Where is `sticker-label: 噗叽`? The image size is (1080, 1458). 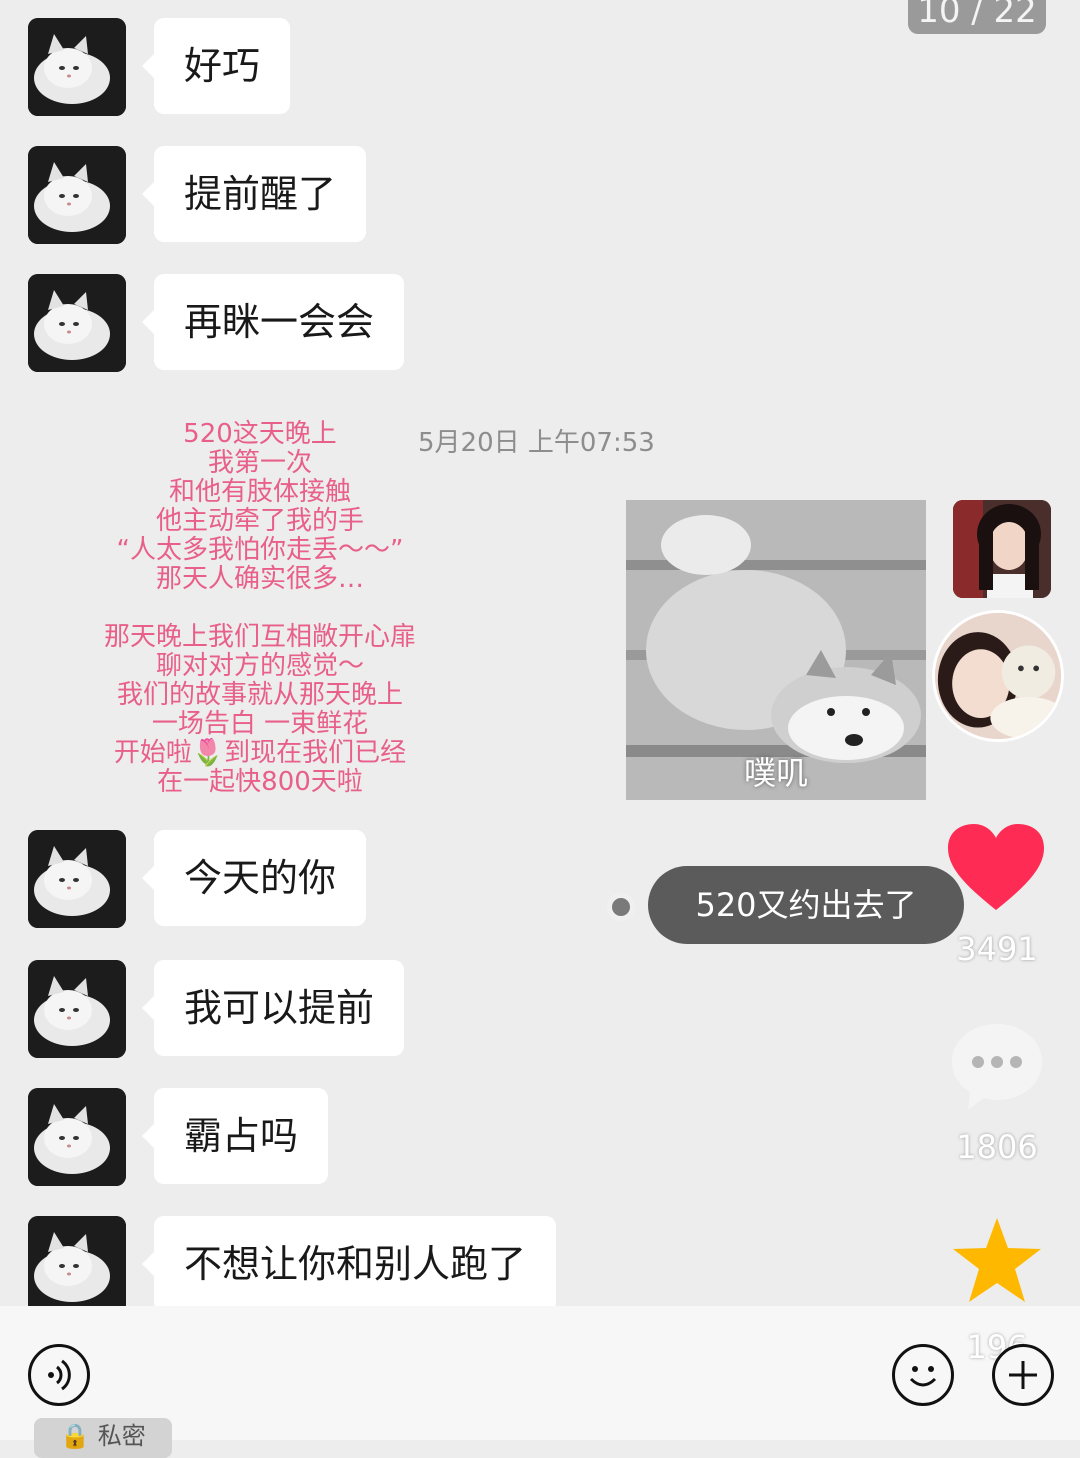 sticker-label: 噗叽 is located at coordinates (775, 773).